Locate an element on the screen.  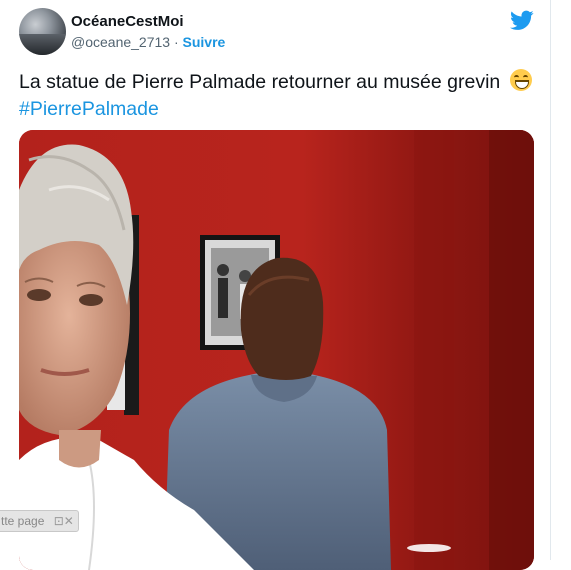
author-handle-line: @oceane_2713 · Suivre is located at coordinates (148, 42).